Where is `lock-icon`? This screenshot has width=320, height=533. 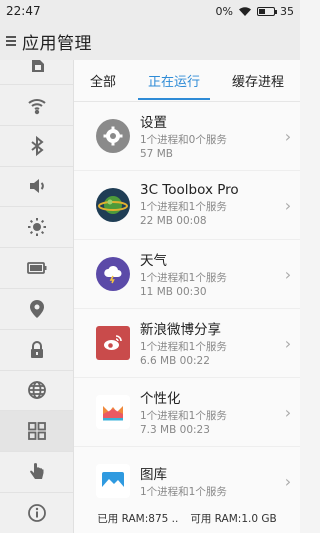 lock-icon is located at coordinates (36, 349).